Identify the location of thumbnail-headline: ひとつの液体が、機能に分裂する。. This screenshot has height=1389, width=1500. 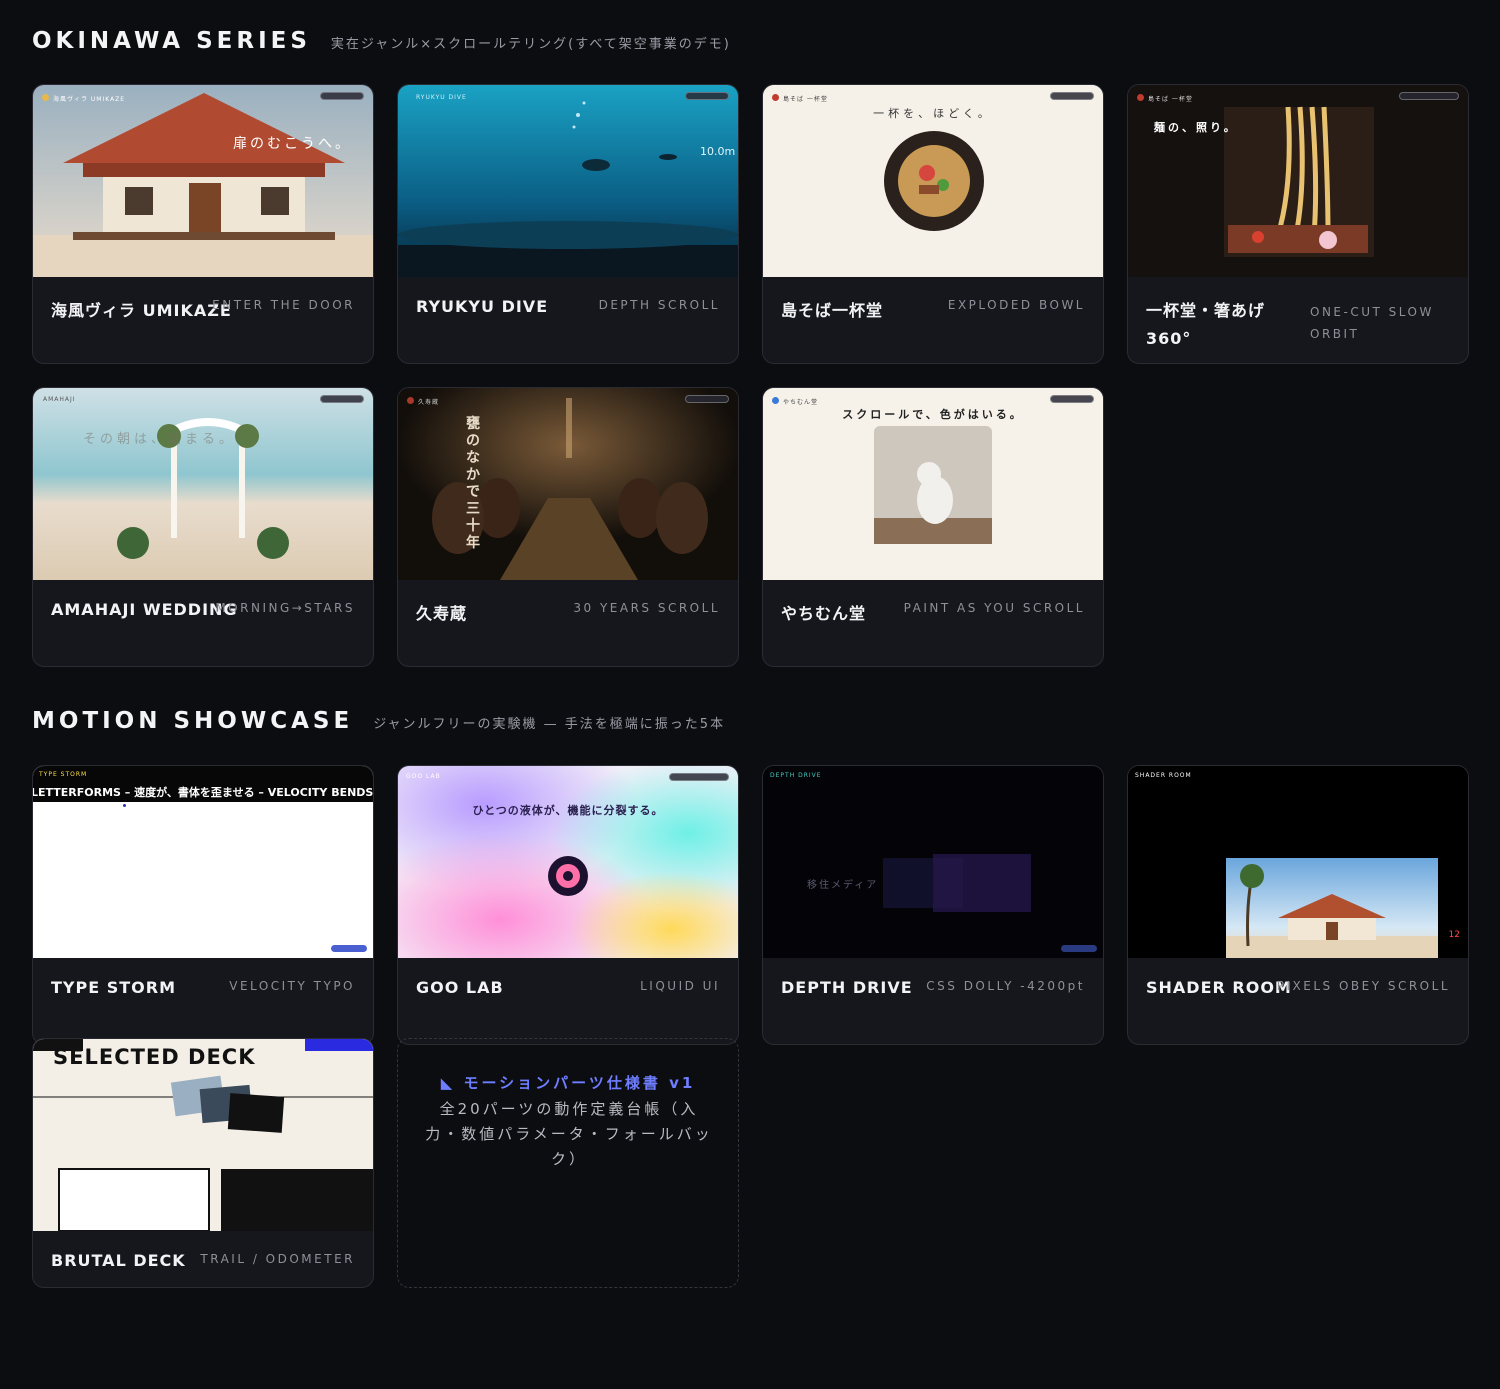
(568, 810).